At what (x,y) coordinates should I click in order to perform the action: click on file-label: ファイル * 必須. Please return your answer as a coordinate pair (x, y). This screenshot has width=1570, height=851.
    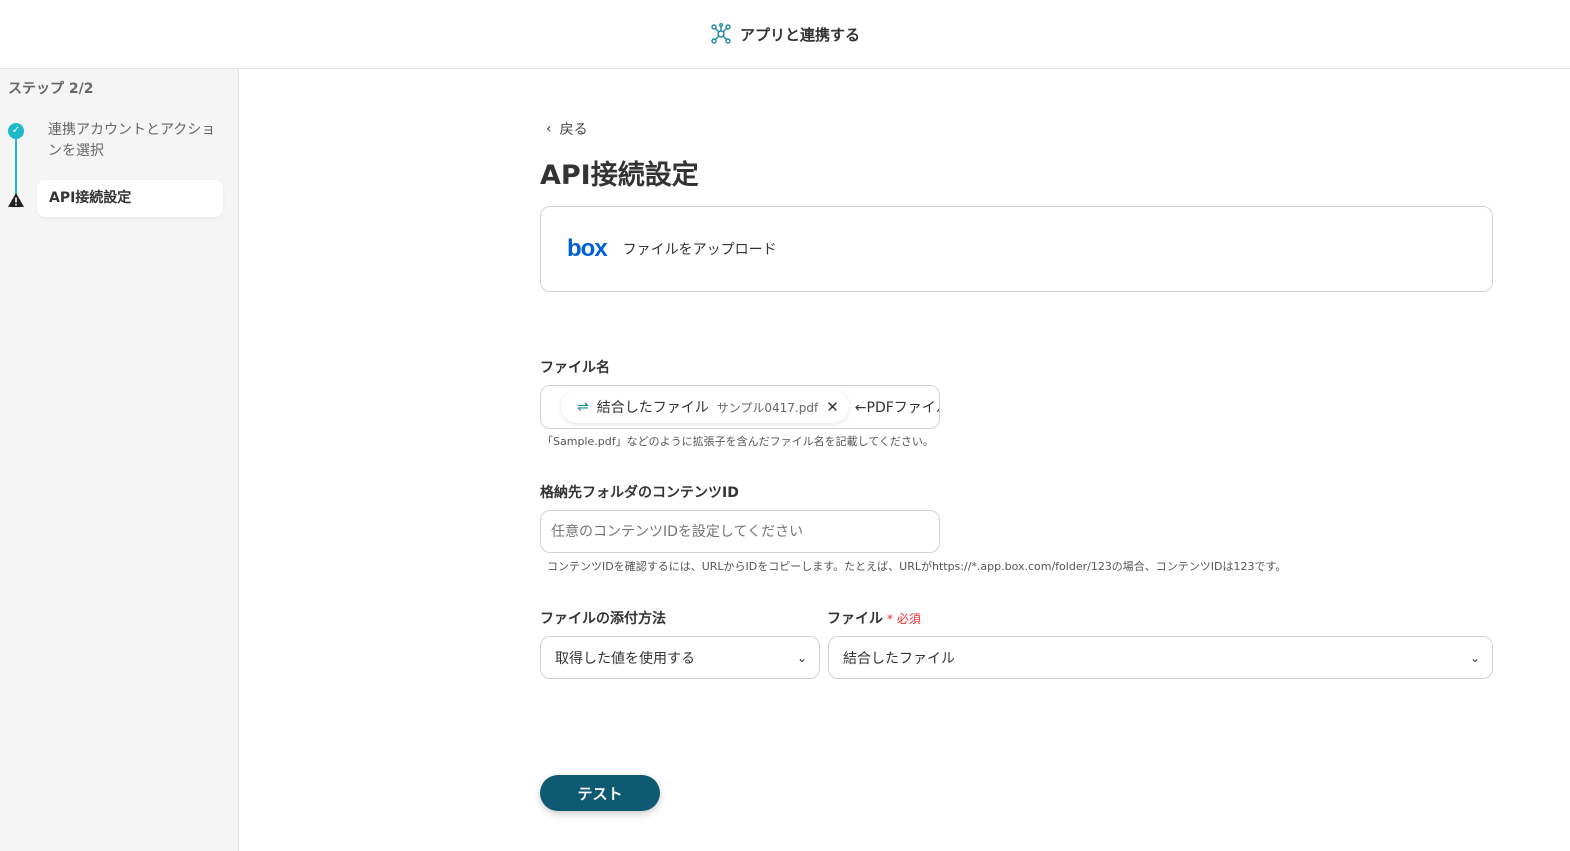
    Looking at the image, I should click on (874, 618).